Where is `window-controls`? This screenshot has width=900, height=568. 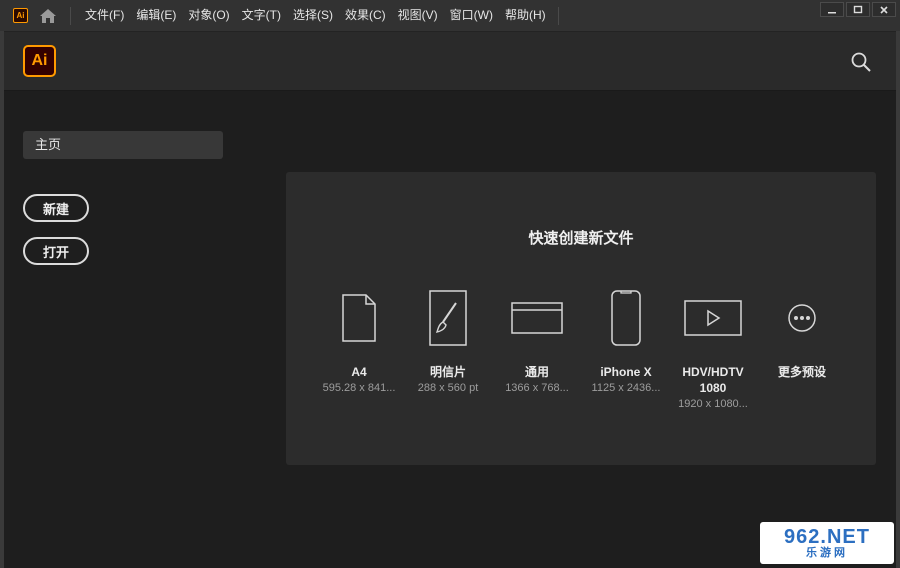
window-controls is located at coordinates (857, 9).